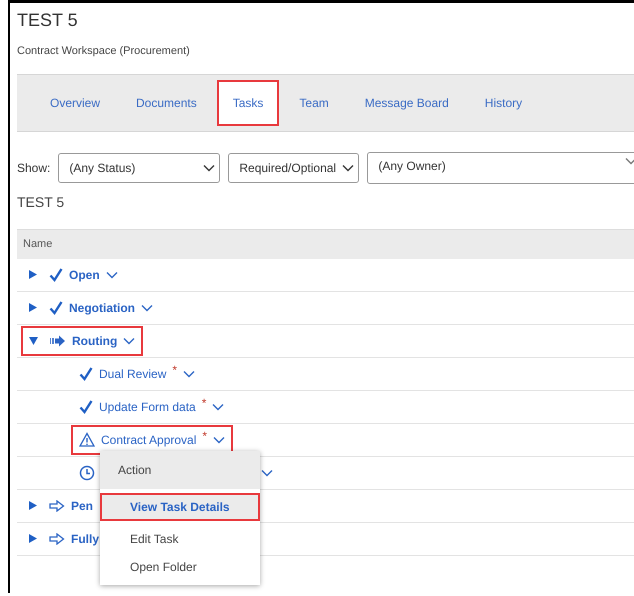 Image resolution: width=634 pixels, height=596 pixels. Describe the element at coordinates (180, 469) in the screenshot. I see `menu-header: Action` at that location.